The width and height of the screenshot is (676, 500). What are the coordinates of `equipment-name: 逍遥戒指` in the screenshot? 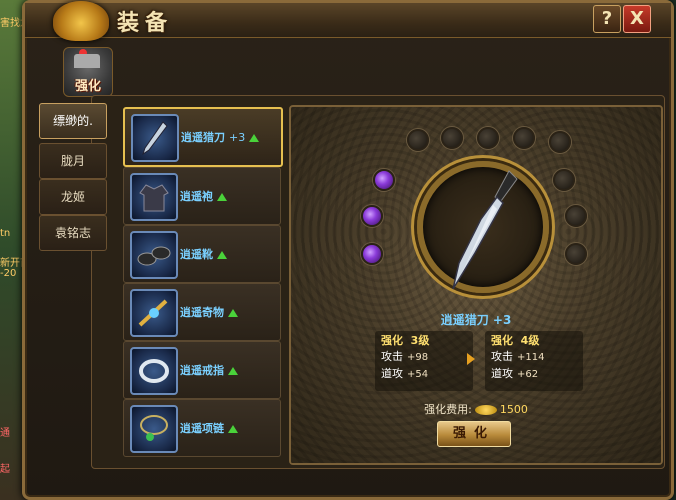 It's located at (209, 370).